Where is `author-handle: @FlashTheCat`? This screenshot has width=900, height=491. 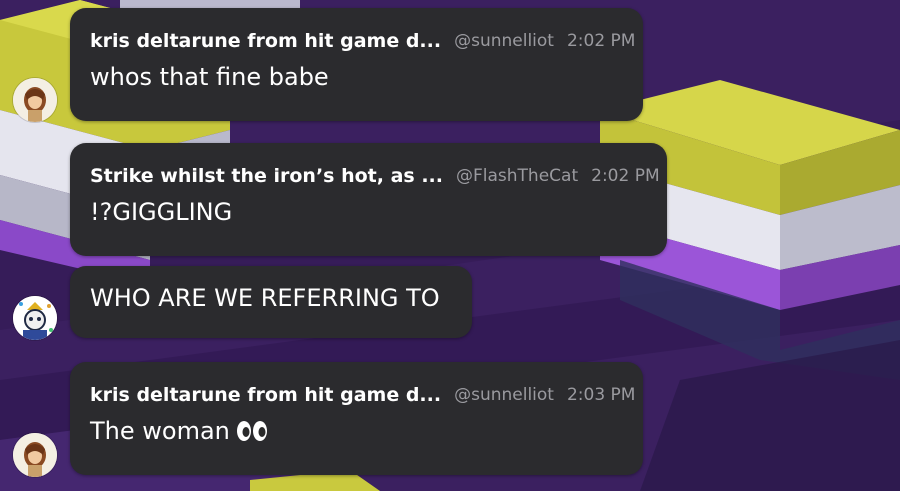
author-handle: @FlashTheCat is located at coordinates (517, 176).